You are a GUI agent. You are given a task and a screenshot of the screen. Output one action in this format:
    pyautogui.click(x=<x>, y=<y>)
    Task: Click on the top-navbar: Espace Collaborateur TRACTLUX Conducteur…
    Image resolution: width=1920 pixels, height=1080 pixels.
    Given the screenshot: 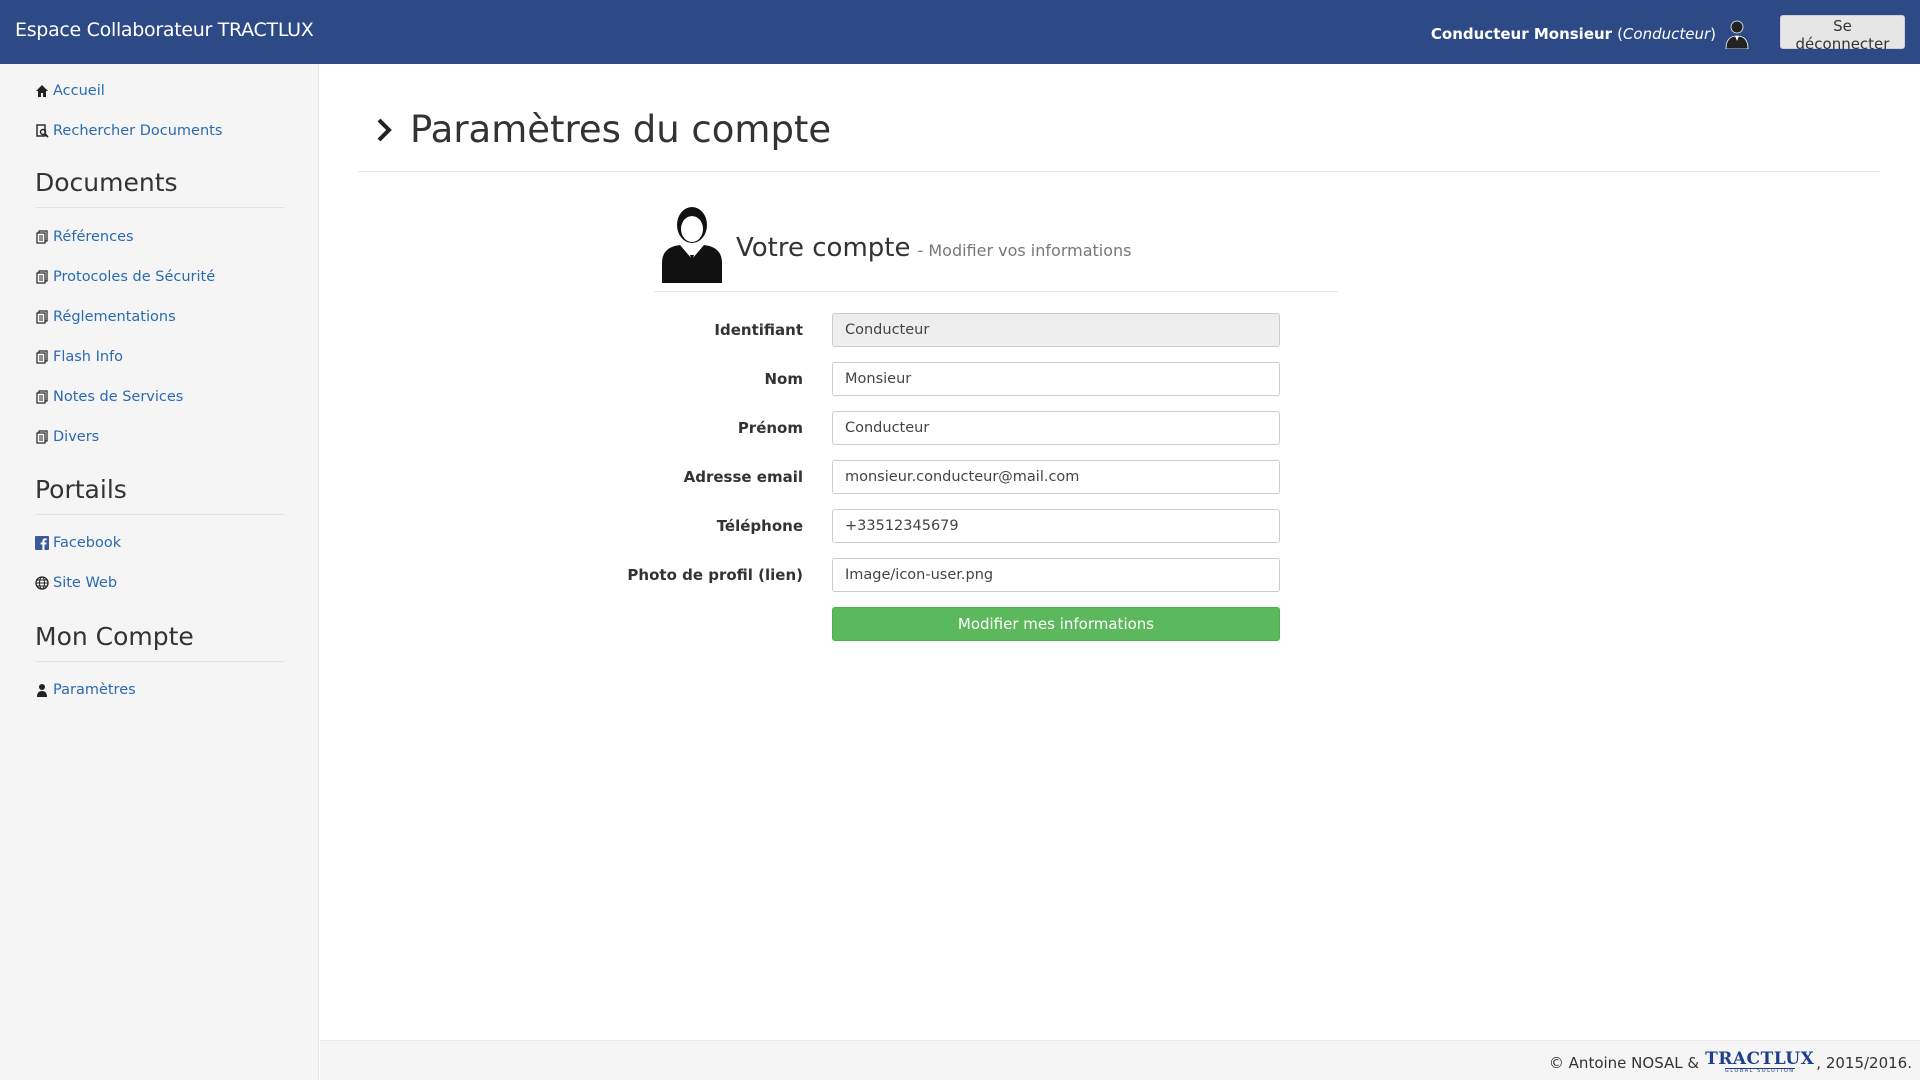 What is the action you would take?
    pyautogui.click(x=960, y=32)
    